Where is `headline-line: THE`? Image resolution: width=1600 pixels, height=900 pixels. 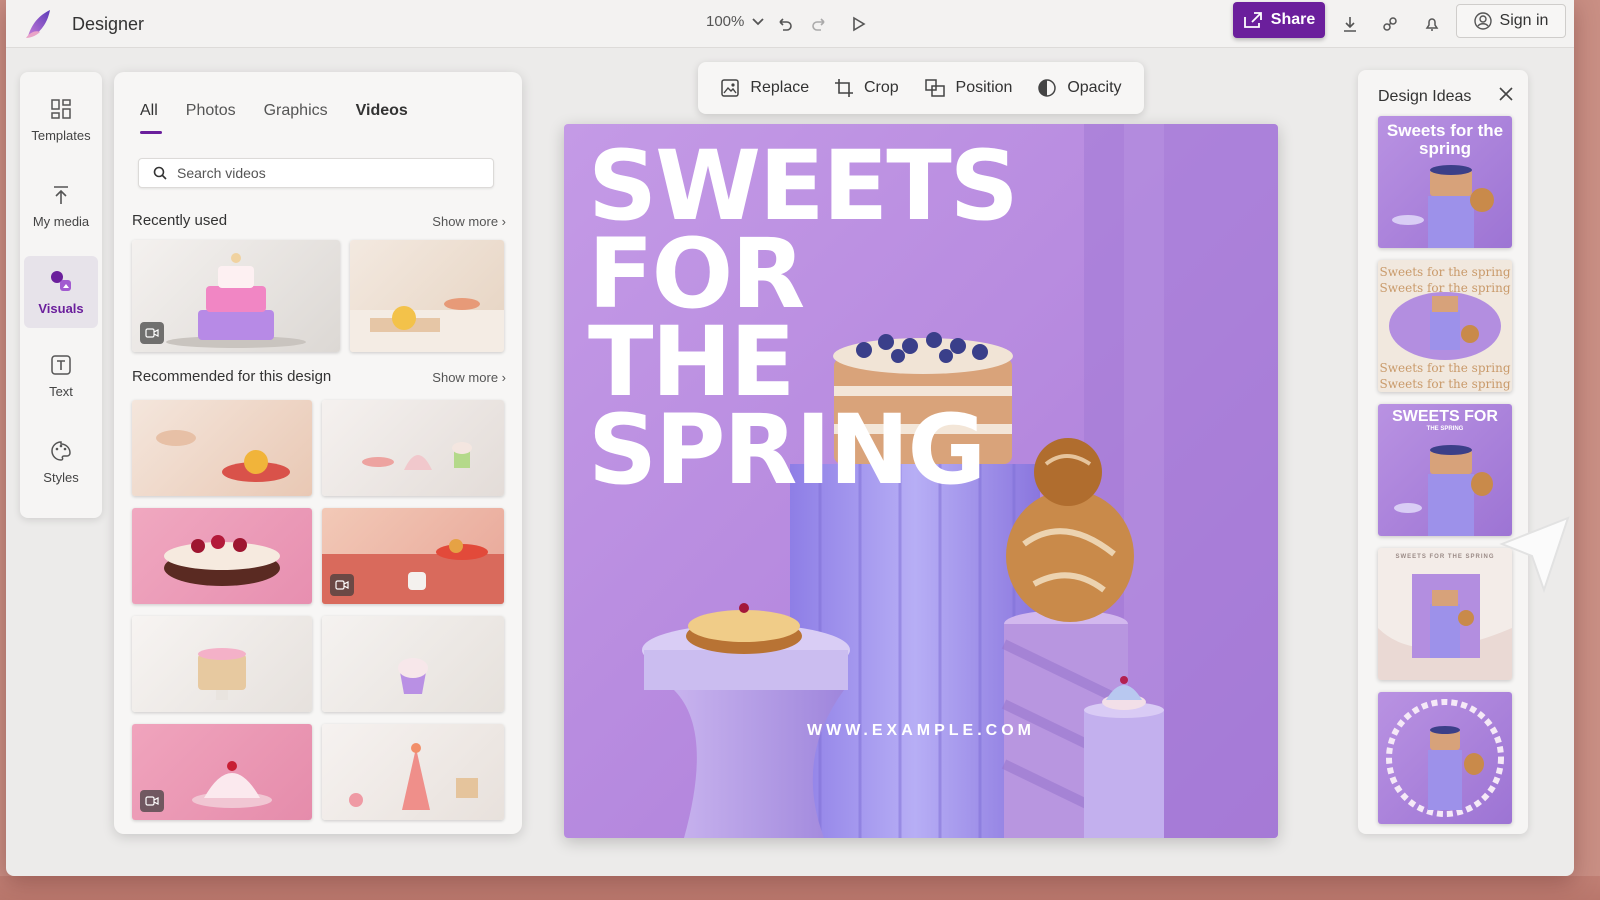
headline-line: THE is located at coordinates (691, 362).